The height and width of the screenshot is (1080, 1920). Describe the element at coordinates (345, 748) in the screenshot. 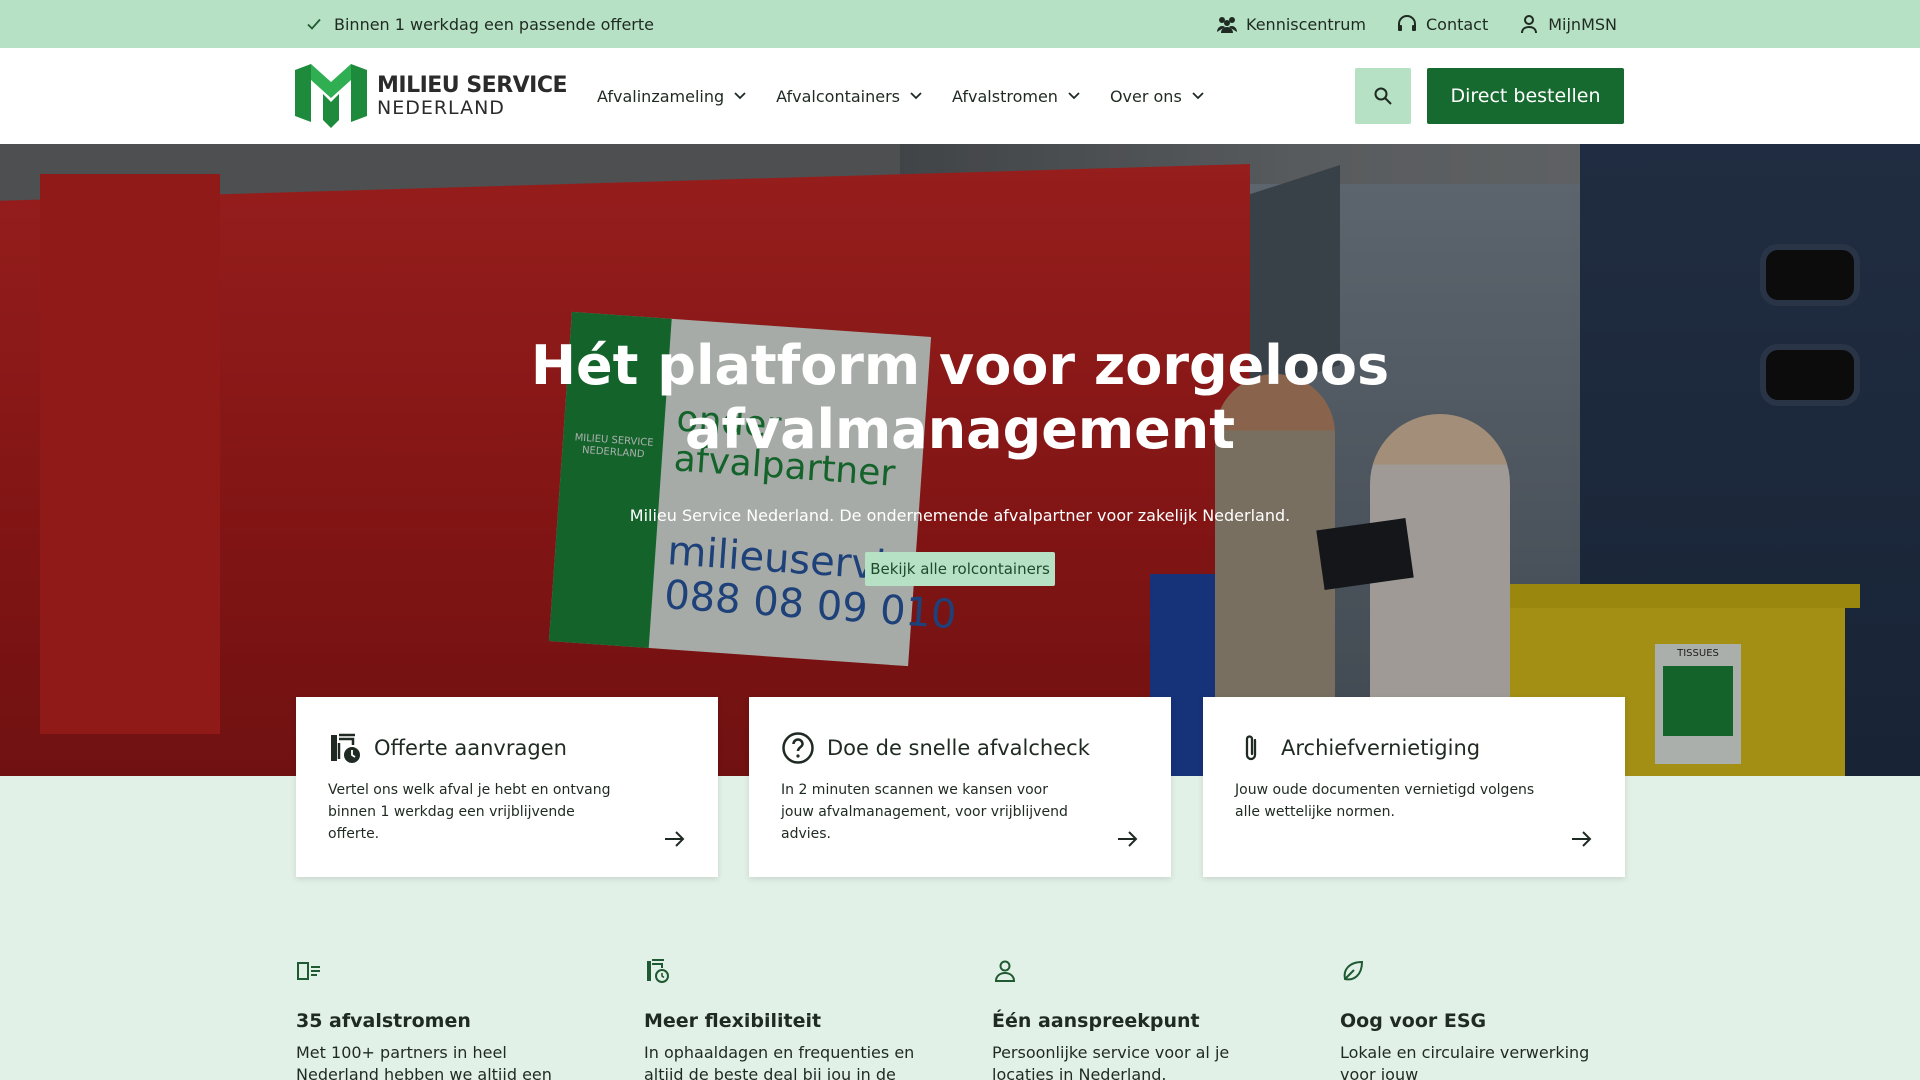

I see `quote-clock-icon` at that location.